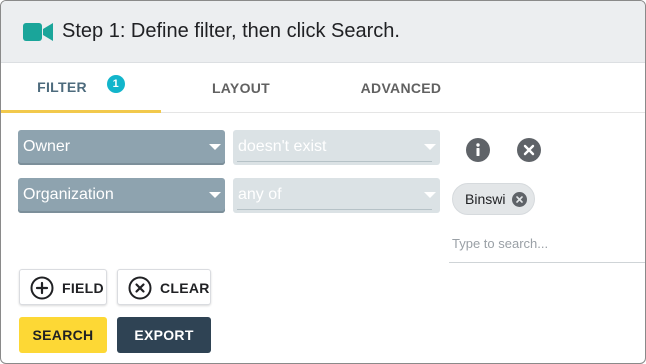 This screenshot has height=364, width=646. Describe the element at coordinates (282, 146) in the screenshot. I see `operator-select-value: doesn't exist` at that location.